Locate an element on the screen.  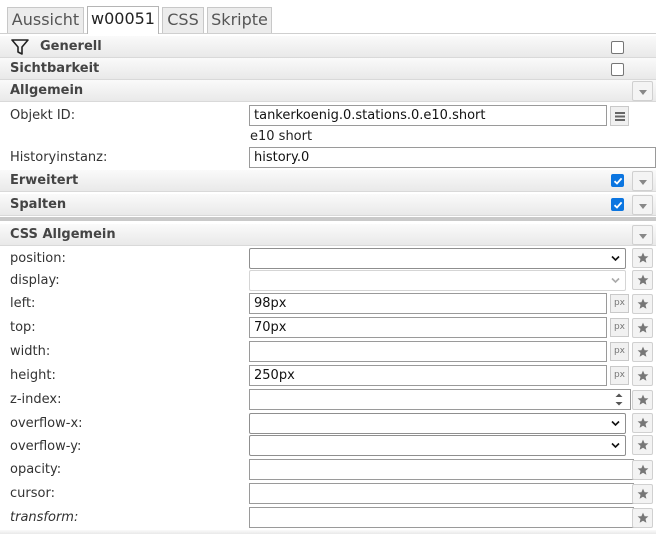
left-star-button is located at coordinates (642, 304).